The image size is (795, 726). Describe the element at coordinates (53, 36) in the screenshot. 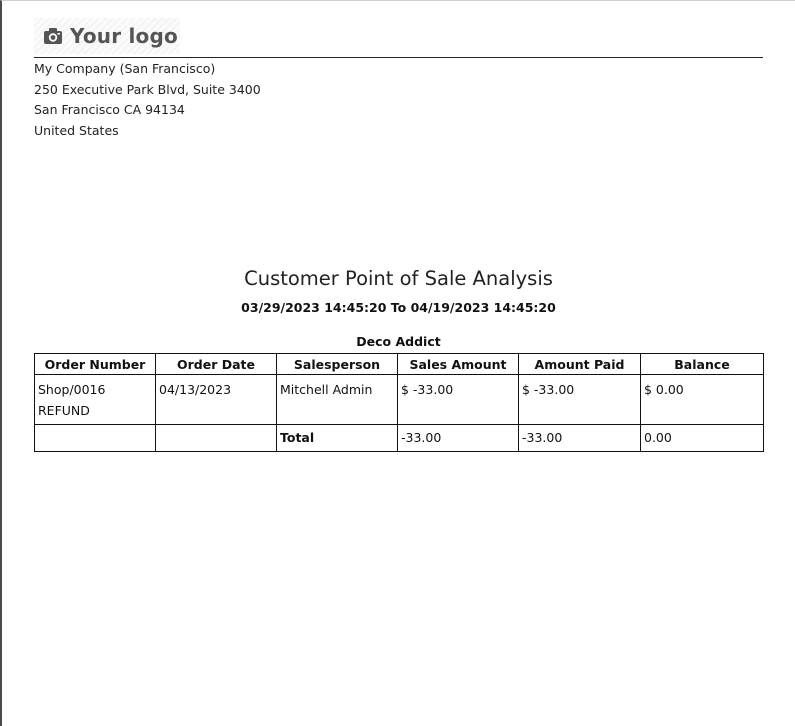

I see `camera-icon` at that location.